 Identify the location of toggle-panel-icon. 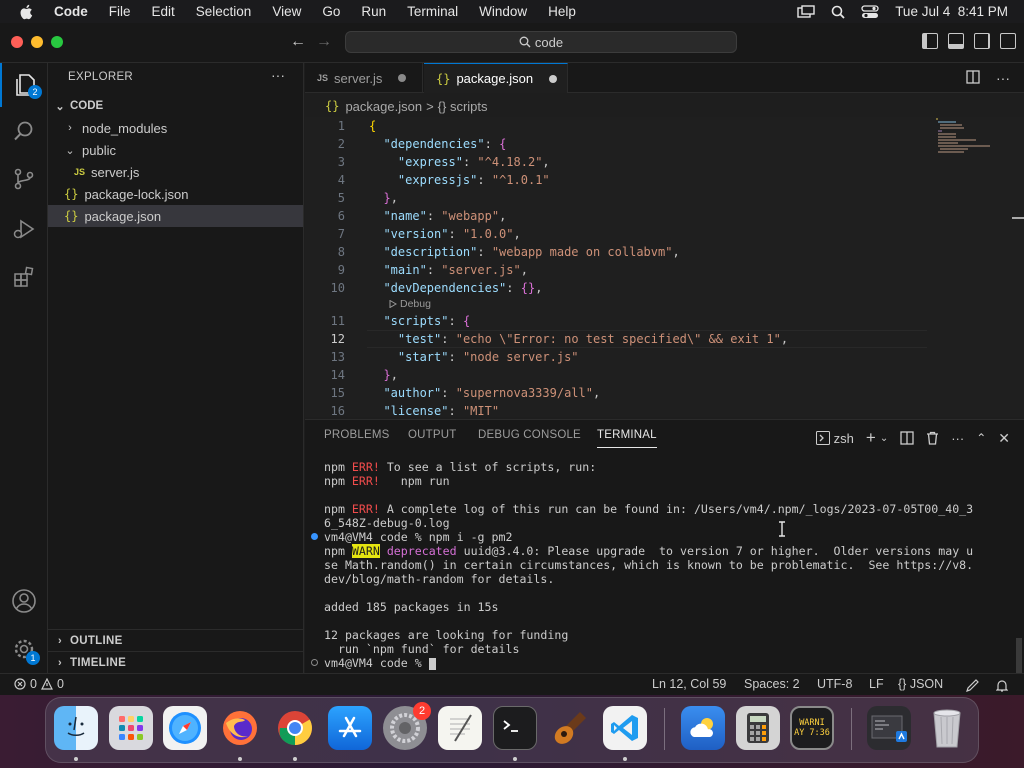
(956, 41).